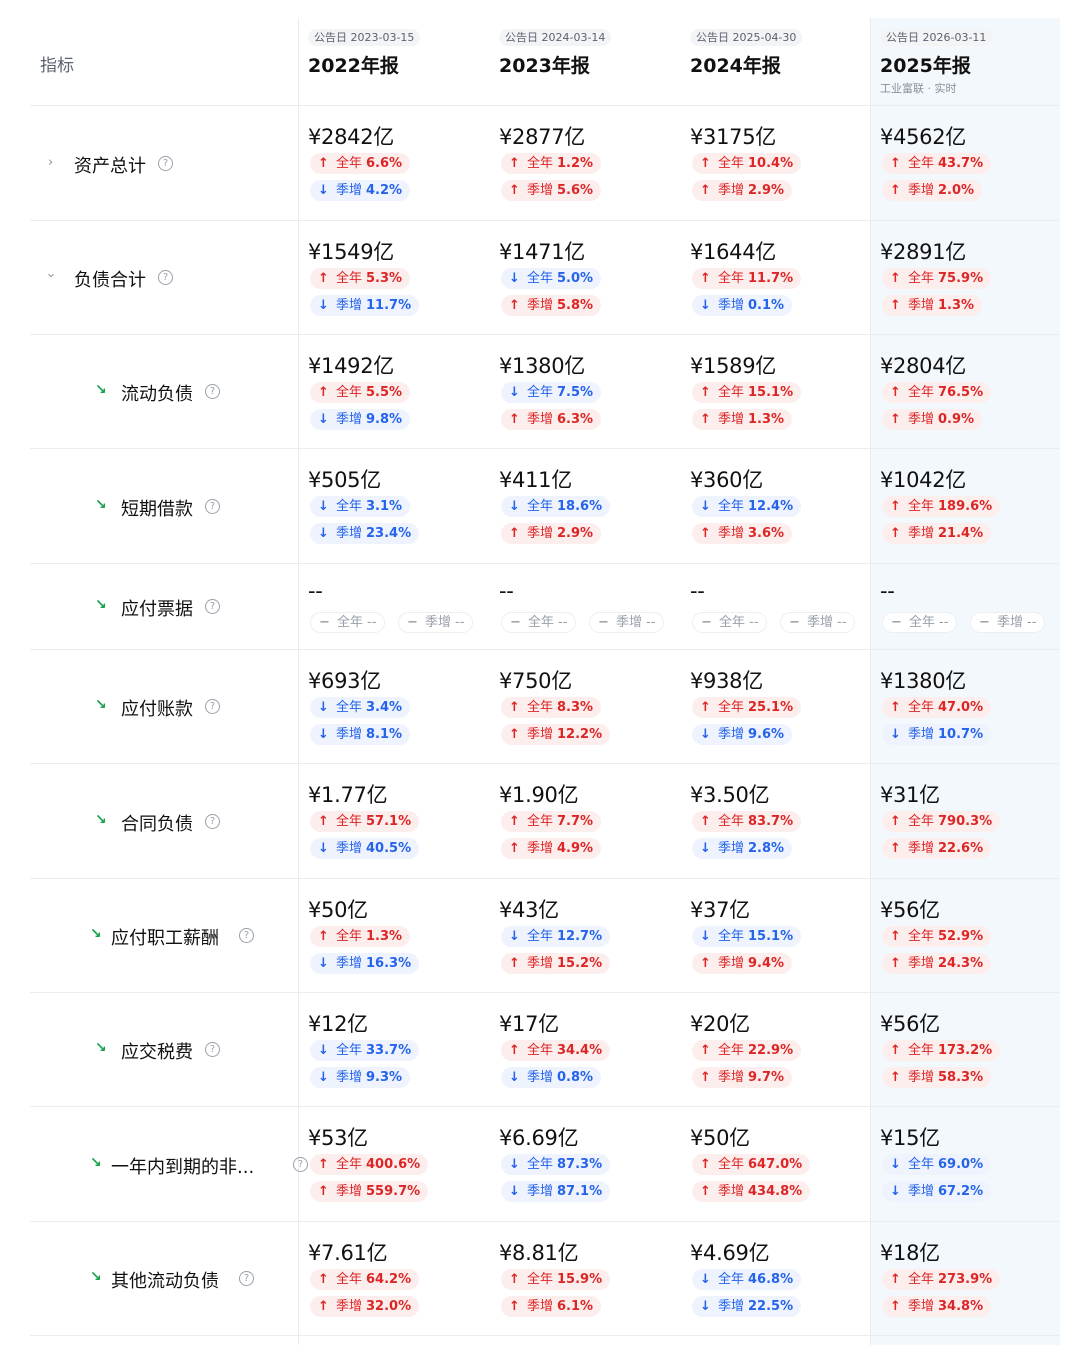 Image resolution: width=1080 pixels, height=1345 pixels. I want to click on quarterly-change-badge: ↑ 季增 2.9%, so click(742, 190).